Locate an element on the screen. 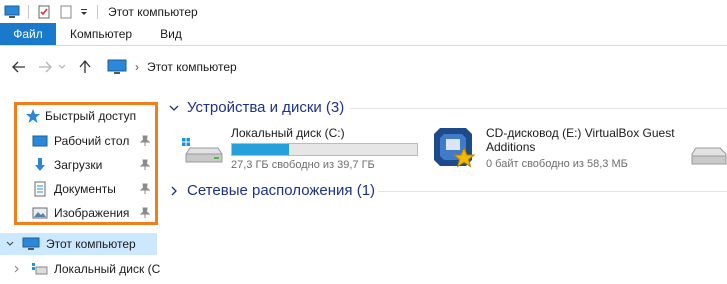 This screenshot has width=727, height=284. up-arrow-icon is located at coordinates (85, 66).